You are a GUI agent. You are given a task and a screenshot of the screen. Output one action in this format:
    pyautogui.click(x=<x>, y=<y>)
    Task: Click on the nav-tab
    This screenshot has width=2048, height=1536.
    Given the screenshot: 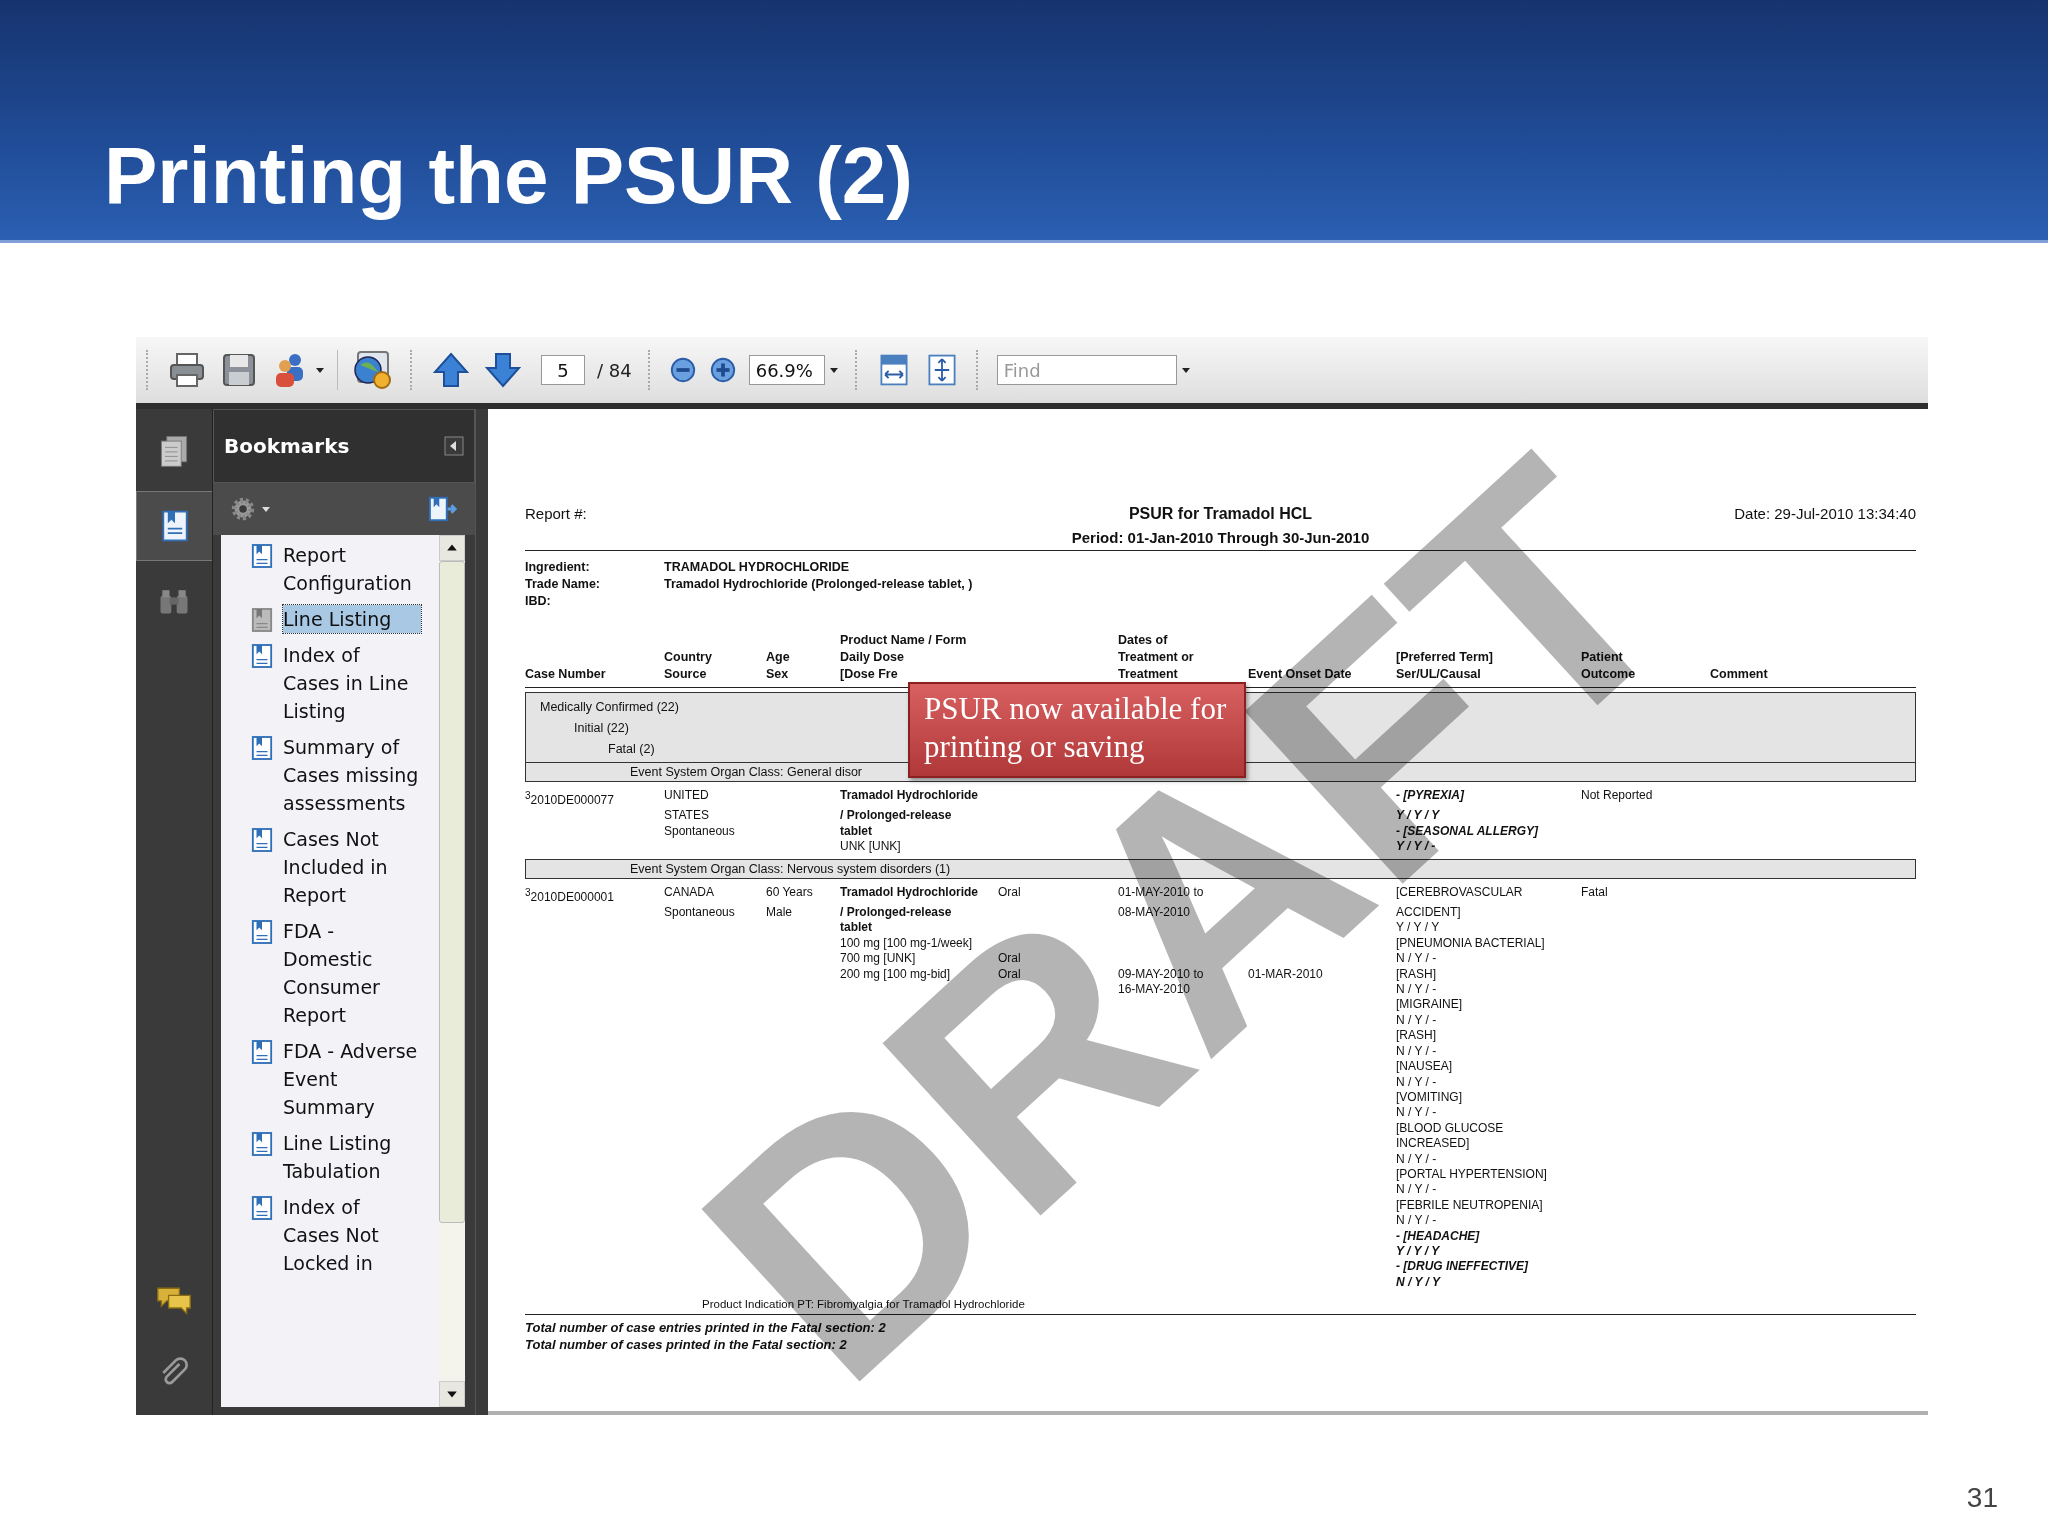 What is the action you would take?
    pyautogui.click(x=174, y=526)
    